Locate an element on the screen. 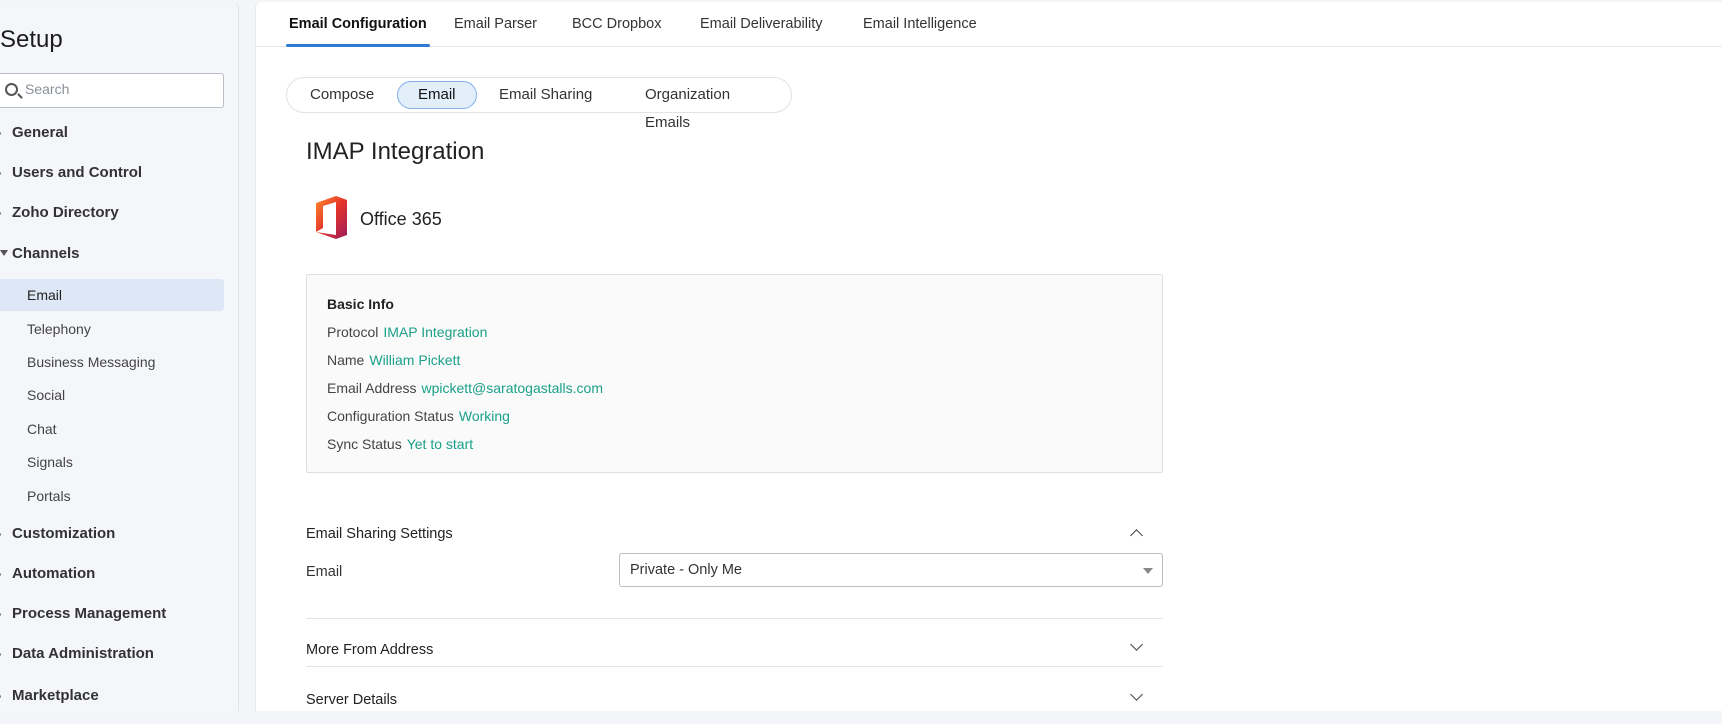 This screenshot has height=724, width=1722. tab-email-configuration: Email Configuration is located at coordinates (358, 31).